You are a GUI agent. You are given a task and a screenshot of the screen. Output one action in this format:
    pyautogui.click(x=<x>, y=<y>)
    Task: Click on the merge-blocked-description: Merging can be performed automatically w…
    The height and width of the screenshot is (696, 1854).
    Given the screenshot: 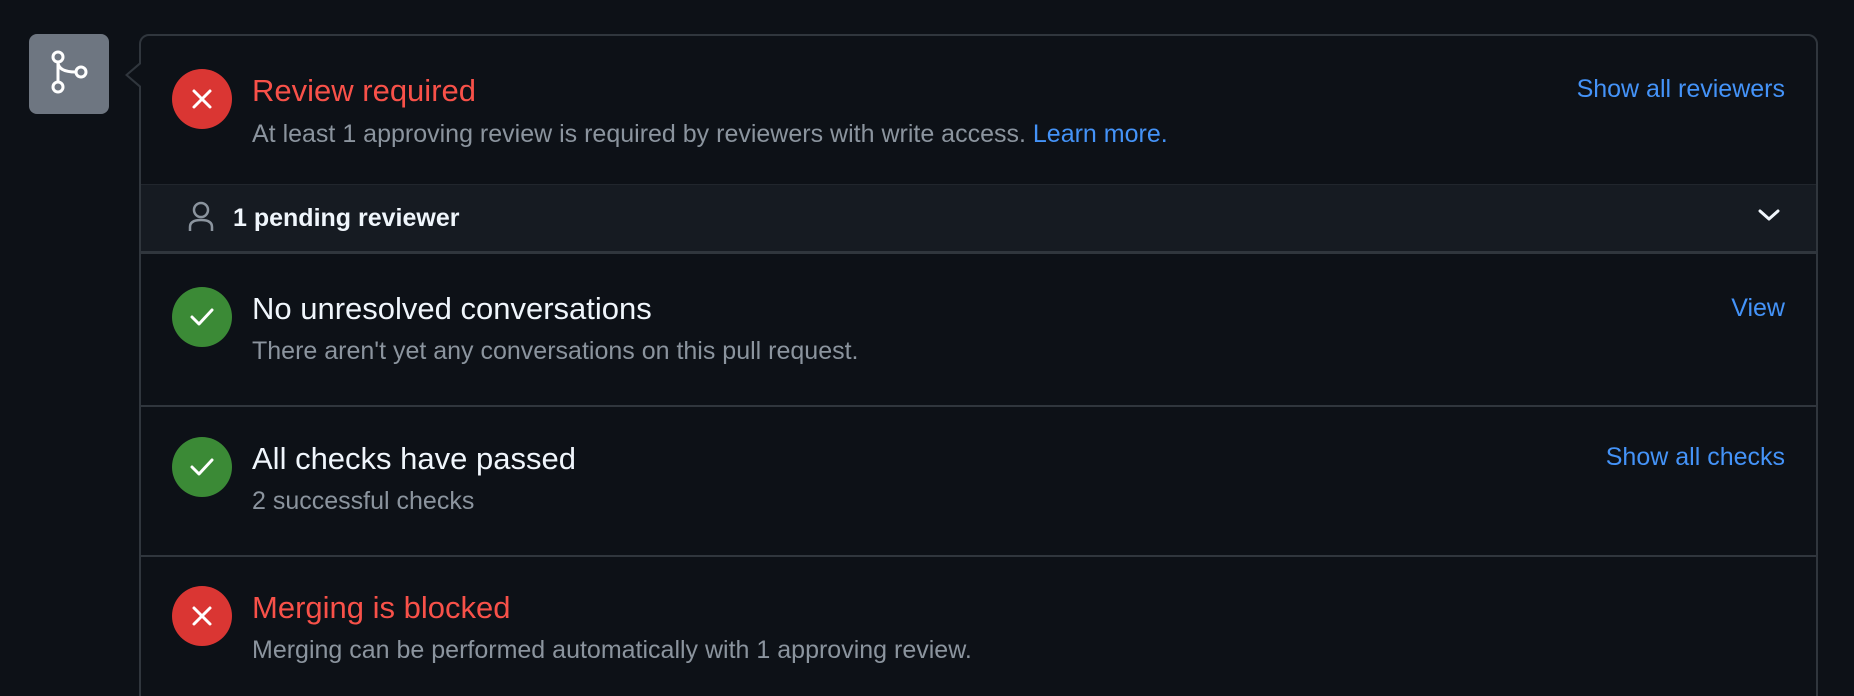 What is the action you would take?
    pyautogui.click(x=612, y=650)
    